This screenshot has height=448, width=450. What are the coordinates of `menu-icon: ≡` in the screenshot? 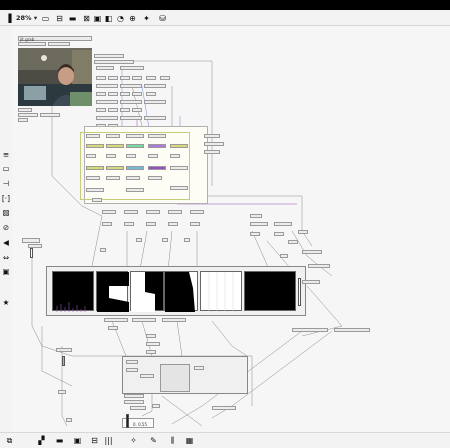 It's located at (6, 155).